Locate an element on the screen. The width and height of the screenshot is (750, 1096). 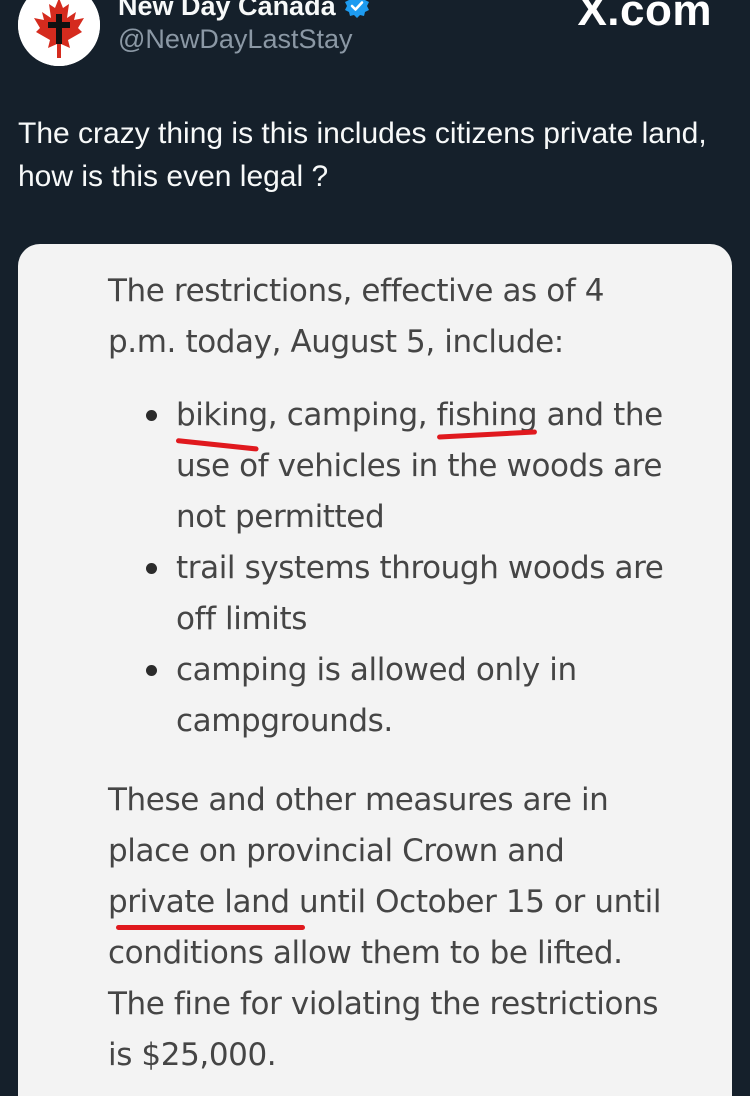
word-fishing: fishing is located at coordinates (487, 415).